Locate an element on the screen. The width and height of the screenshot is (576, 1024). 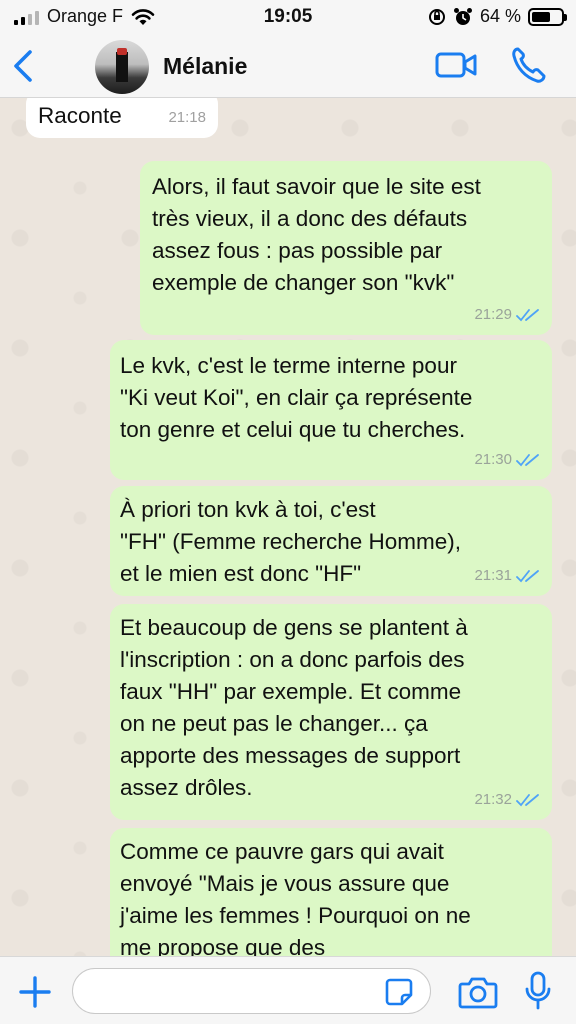
orientation-lock-icon is located at coordinates (436, 16).